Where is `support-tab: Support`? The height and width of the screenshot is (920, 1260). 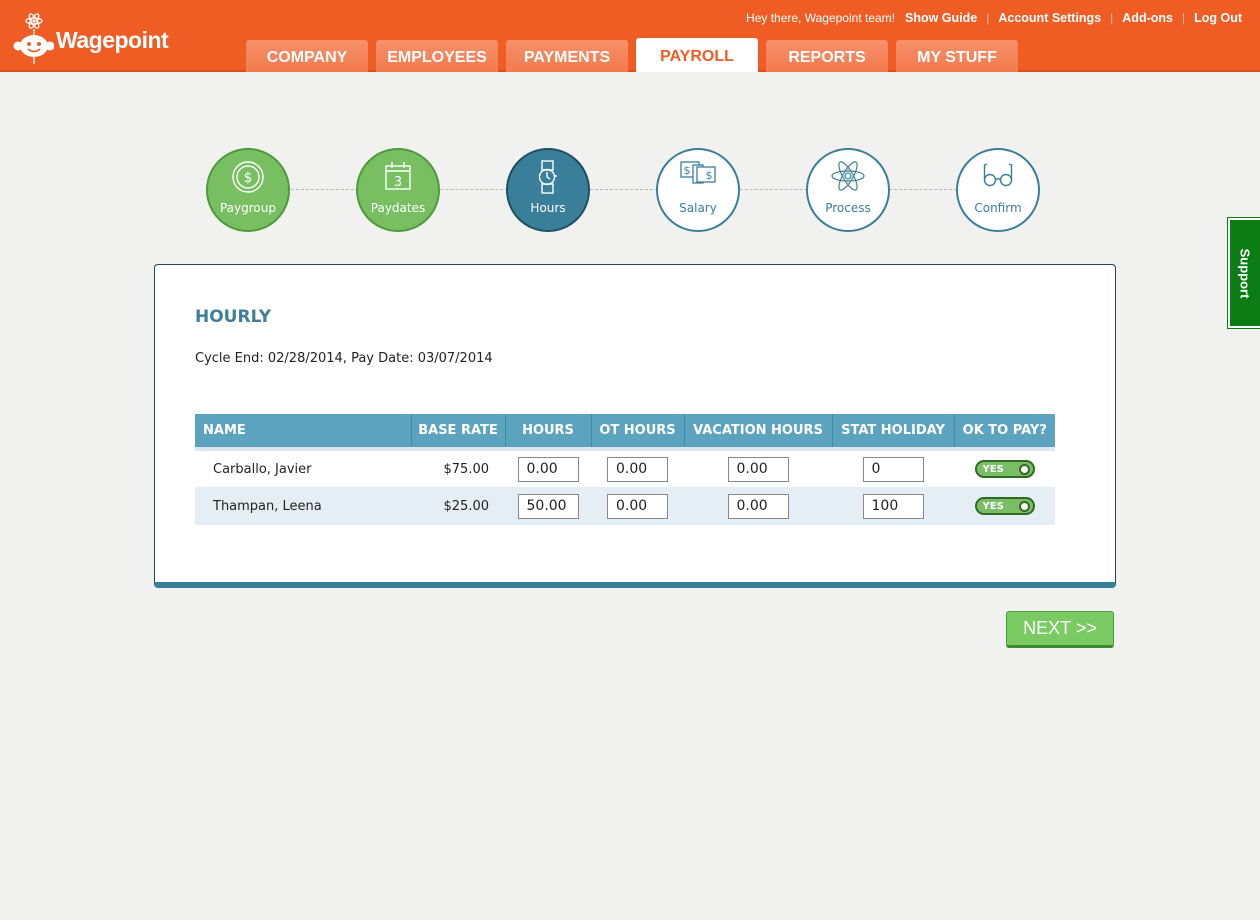 support-tab: Support is located at coordinates (1243, 273).